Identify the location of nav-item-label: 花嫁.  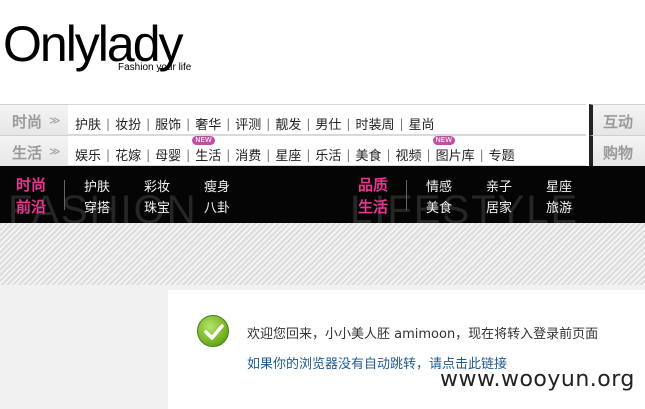
(128, 156).